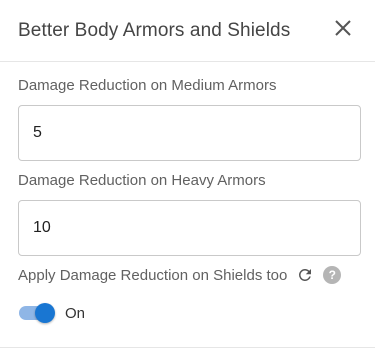 The height and width of the screenshot is (356, 375). What do you see at coordinates (189, 228) in the screenshot?
I see `heavy-armor-input` at bounding box center [189, 228].